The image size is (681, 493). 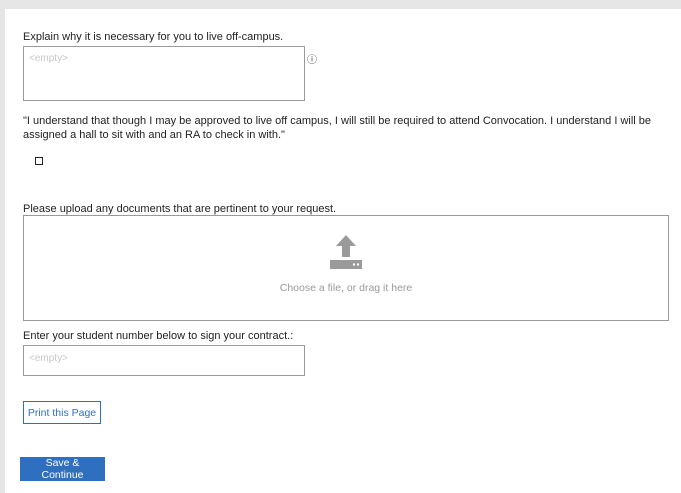 I want to click on convocation-checkbox, so click(x=39, y=161).